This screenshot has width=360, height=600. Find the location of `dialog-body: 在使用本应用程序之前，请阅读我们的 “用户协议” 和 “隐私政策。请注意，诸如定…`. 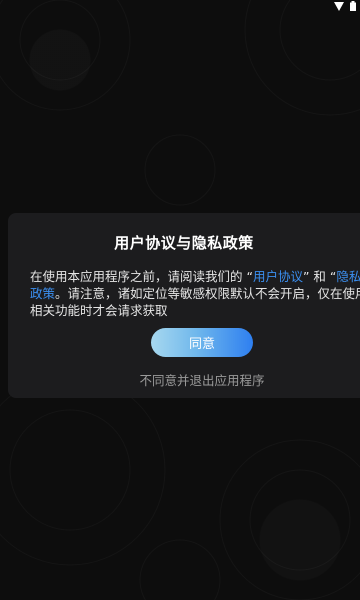

dialog-body: 在使用本应用程序之前，请阅读我们的 “用户协议” 和 “隐私政策。请注意，诸如定… is located at coordinates (195, 293).